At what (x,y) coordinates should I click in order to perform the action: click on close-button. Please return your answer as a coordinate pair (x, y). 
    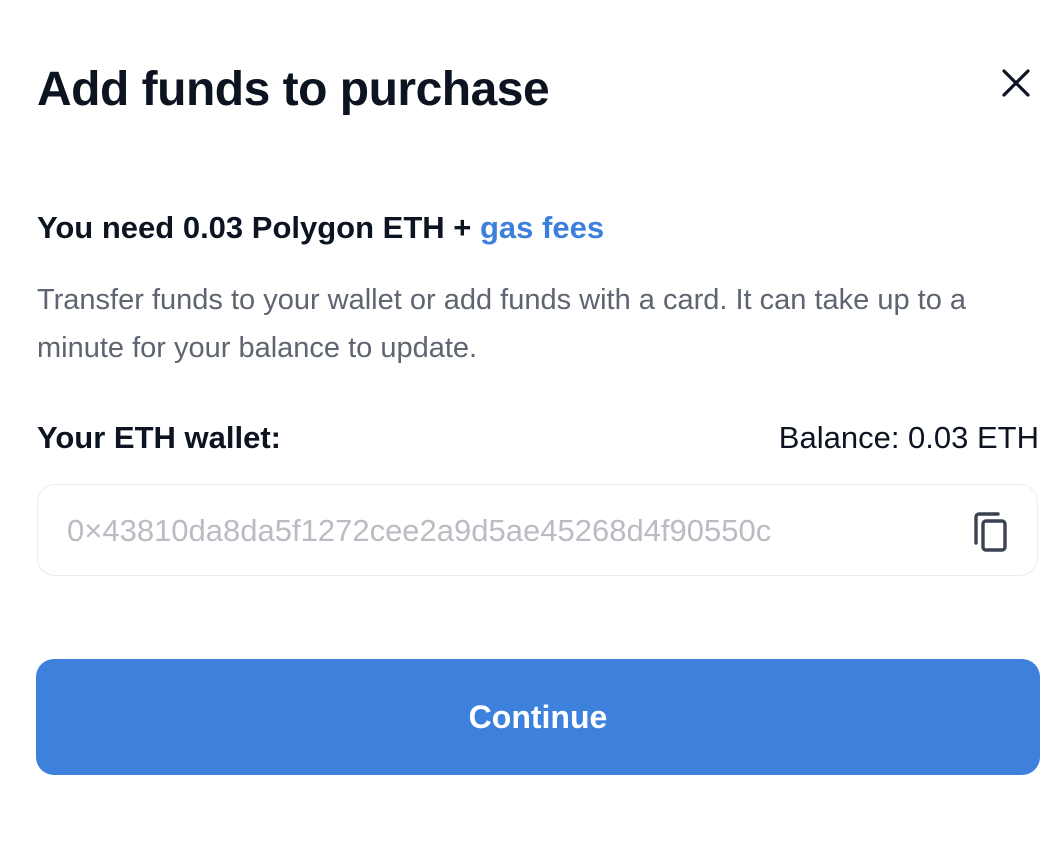
    Looking at the image, I should click on (1016, 83).